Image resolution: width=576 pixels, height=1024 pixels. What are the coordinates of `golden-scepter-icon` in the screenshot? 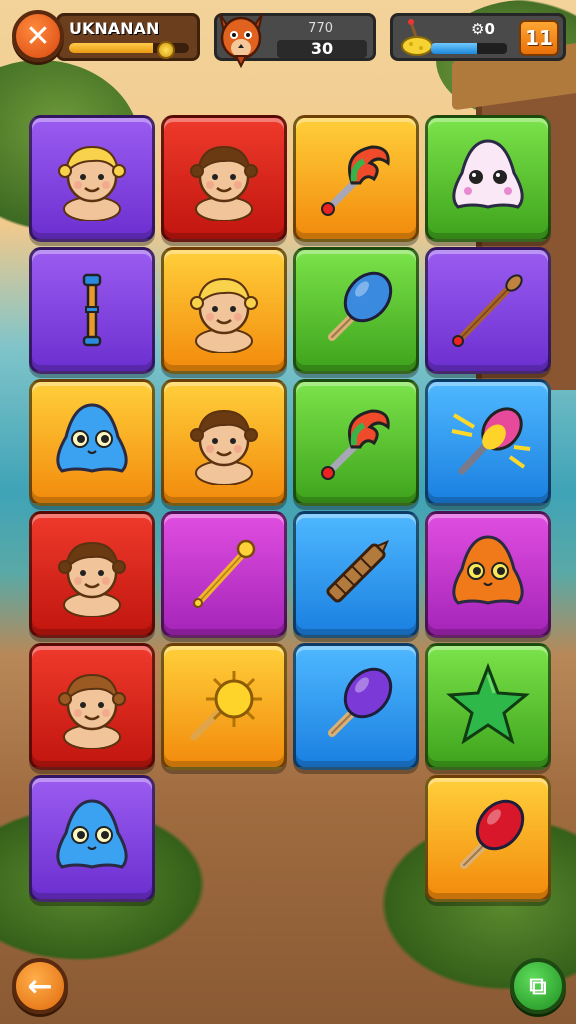 It's located at (224, 575).